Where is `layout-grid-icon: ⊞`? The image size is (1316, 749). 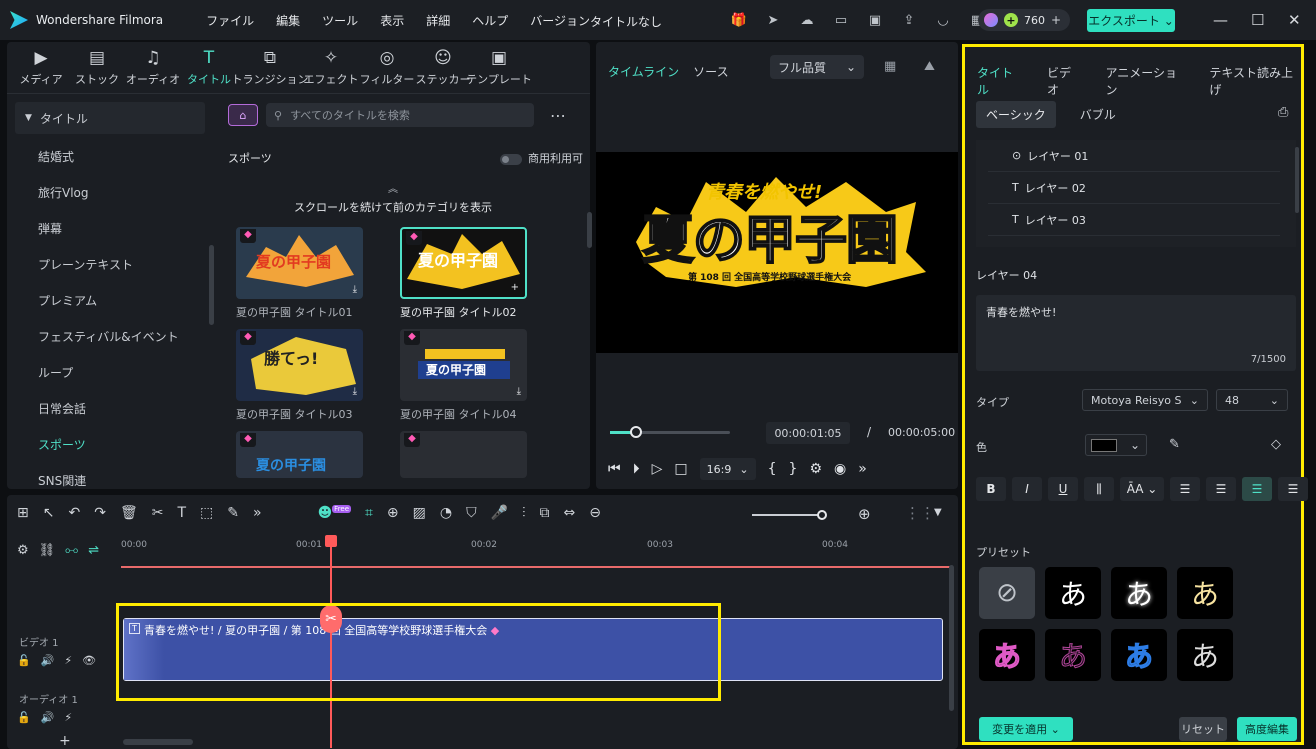 layout-grid-icon: ⊞ is located at coordinates (23, 513).